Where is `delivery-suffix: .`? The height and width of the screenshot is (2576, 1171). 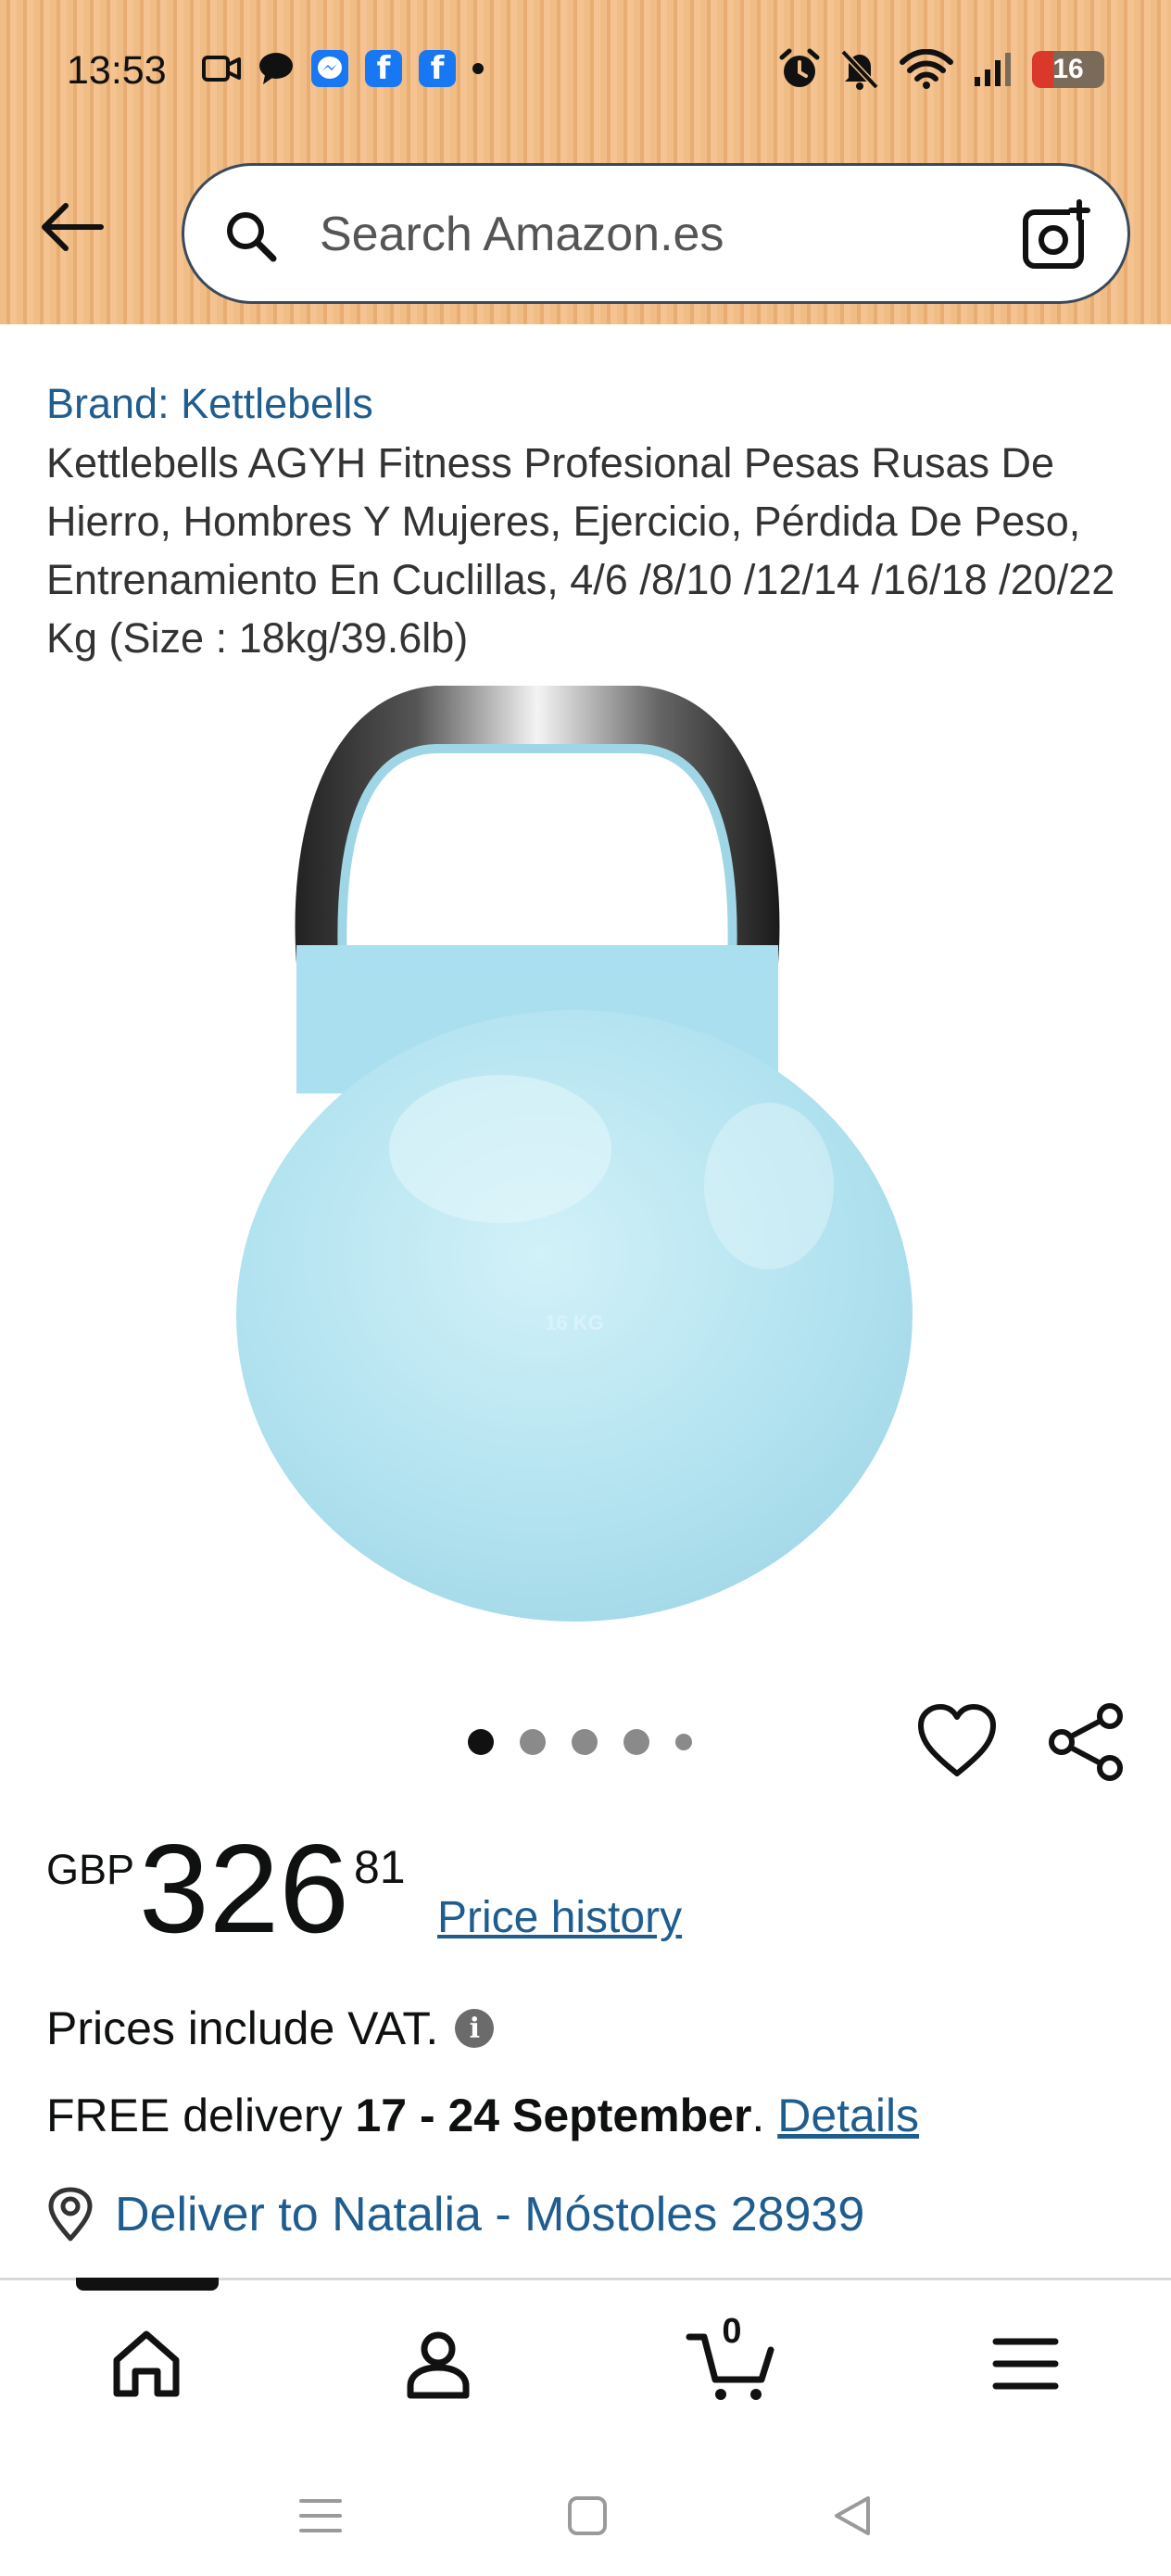
delivery-suffix: . is located at coordinates (764, 2115).